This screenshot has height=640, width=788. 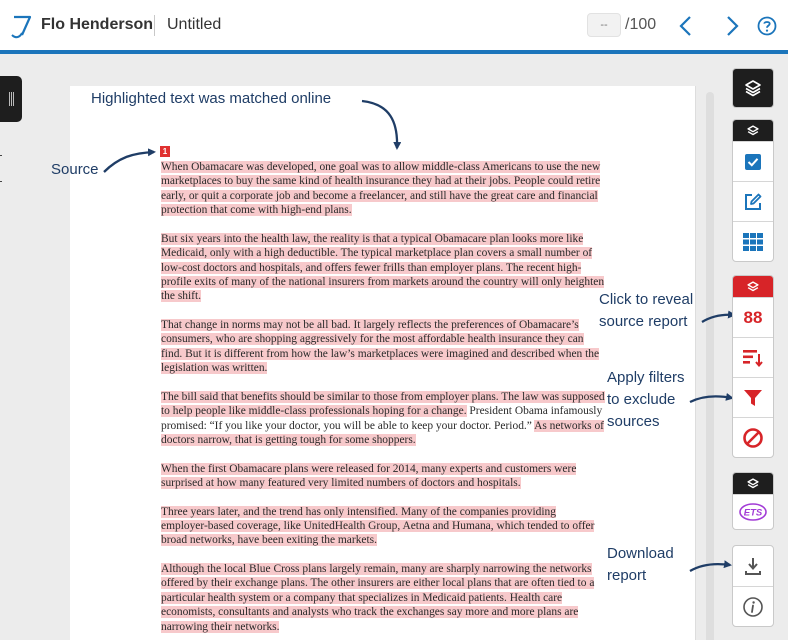 I want to click on download-icon, so click(x=753, y=566).